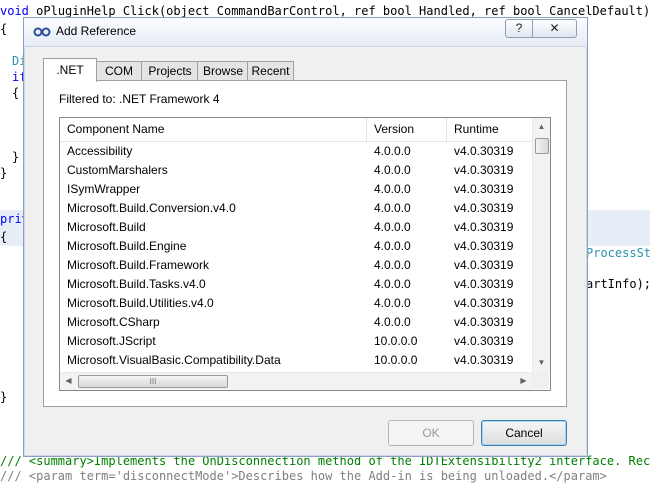 The width and height of the screenshot is (650, 484). I want to click on component-name-cell: Microsoft.JScript, so click(111, 341).